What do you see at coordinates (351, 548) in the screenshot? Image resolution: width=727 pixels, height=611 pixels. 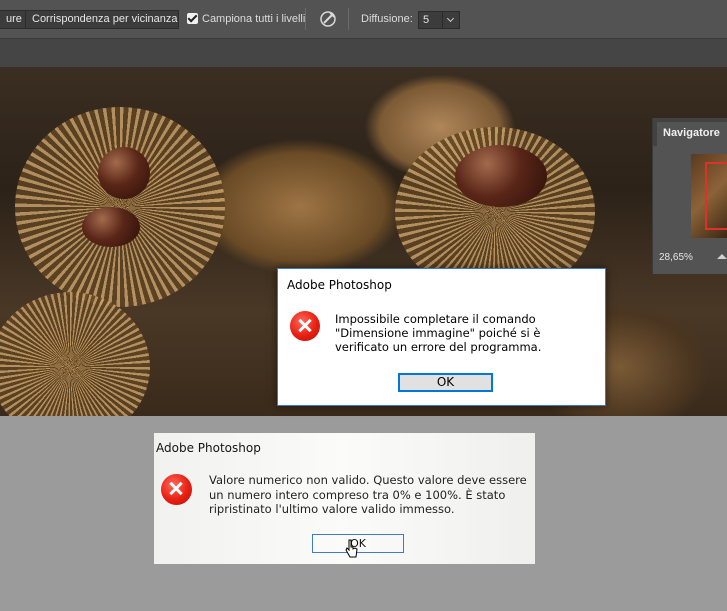 I see `hand-cursor-icon` at bounding box center [351, 548].